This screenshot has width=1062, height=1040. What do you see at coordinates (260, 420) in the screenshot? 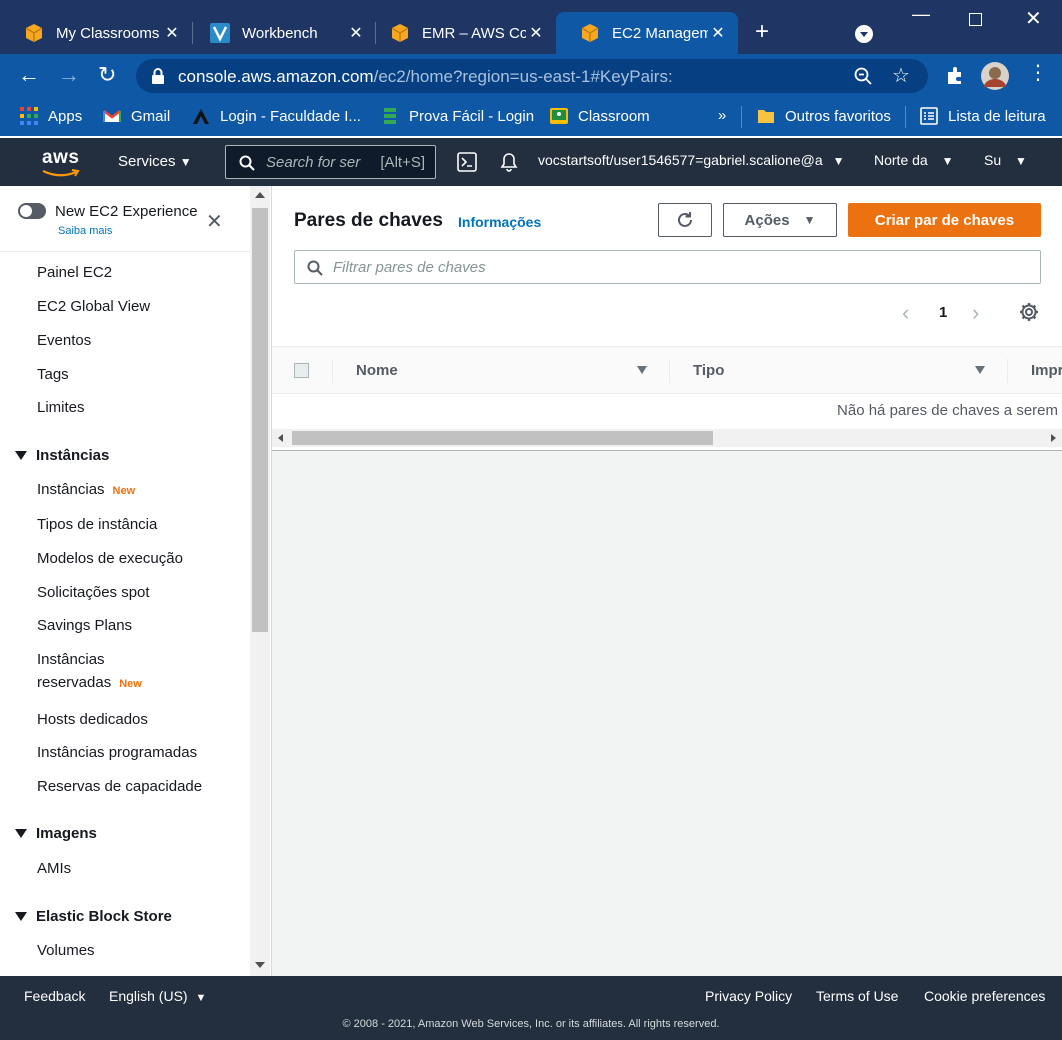
I see `sidebar-scrollbar-thumb` at bounding box center [260, 420].